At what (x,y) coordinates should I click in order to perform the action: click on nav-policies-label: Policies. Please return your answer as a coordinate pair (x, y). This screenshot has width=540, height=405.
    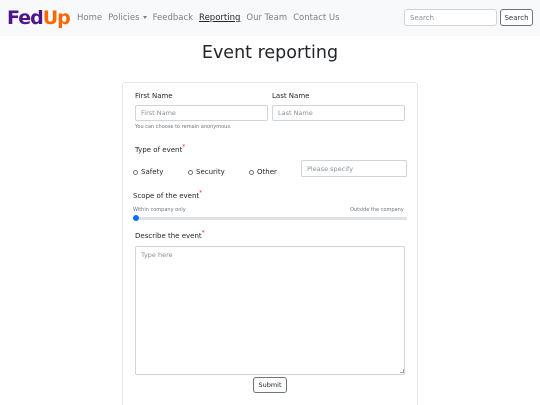
    Looking at the image, I should click on (124, 18).